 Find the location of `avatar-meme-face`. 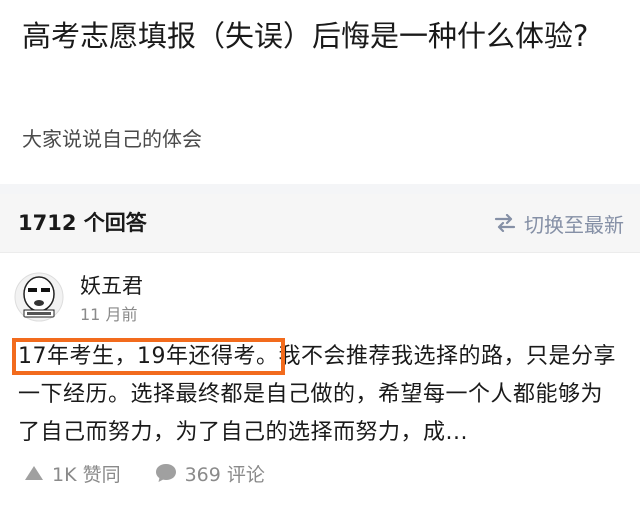

avatar-meme-face is located at coordinates (39, 297).